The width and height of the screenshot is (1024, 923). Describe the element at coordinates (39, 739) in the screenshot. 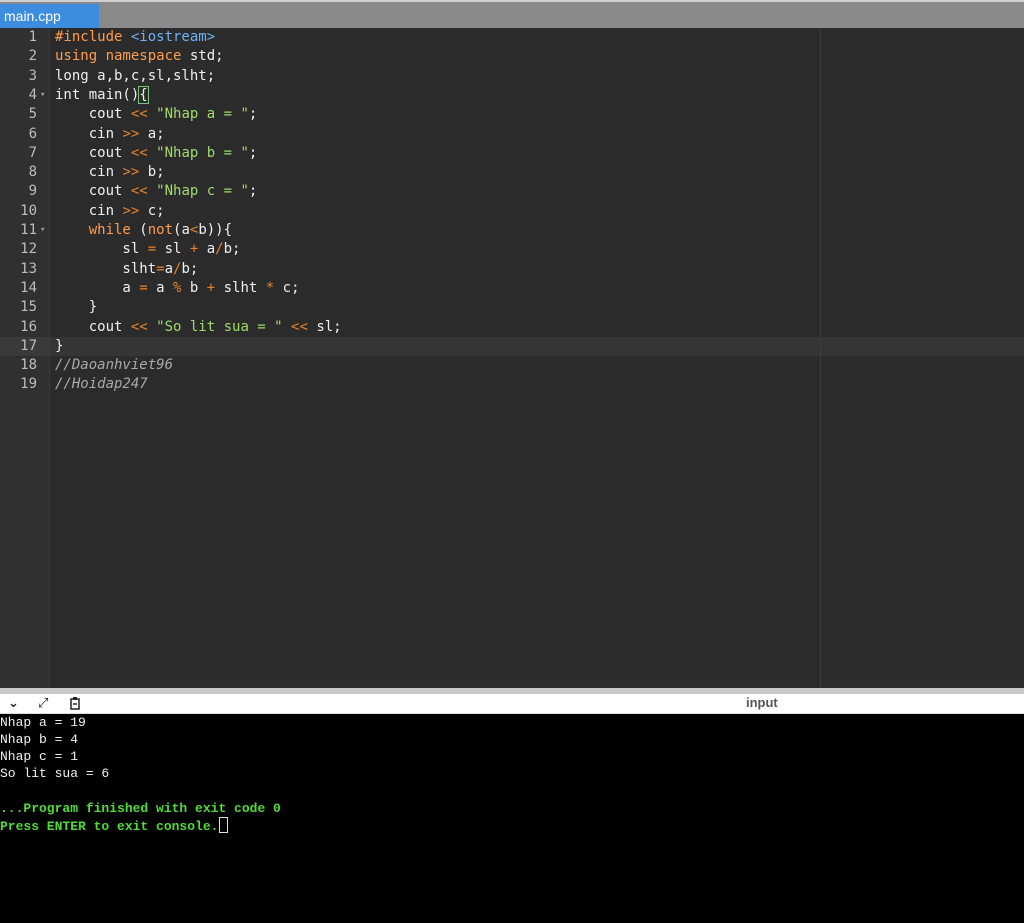

I see `console-line: Nhap b = 4` at that location.